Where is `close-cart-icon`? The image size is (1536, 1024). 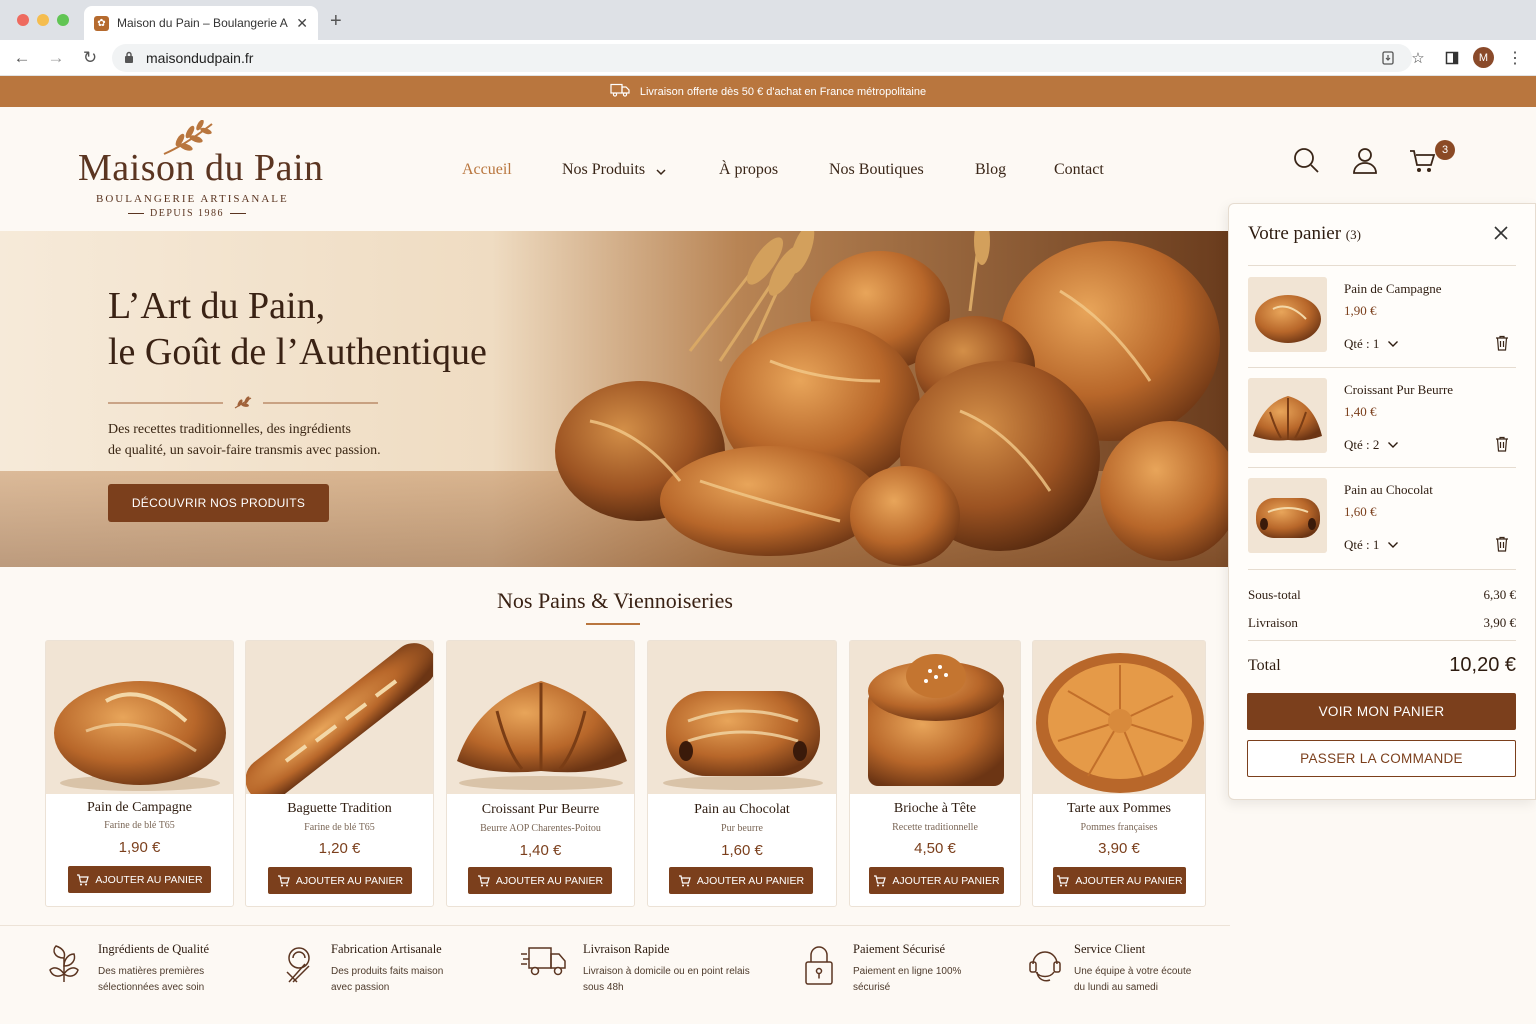 close-cart-icon is located at coordinates (1501, 235).